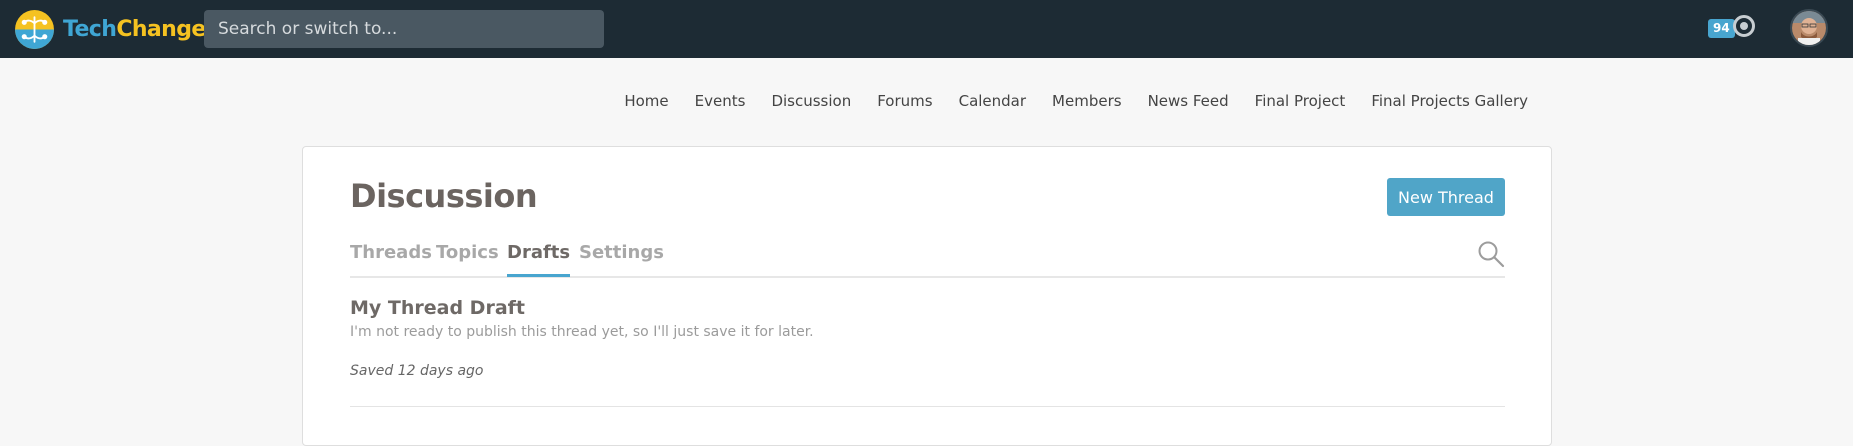 This screenshot has width=1853, height=446. I want to click on brand-name: TechChange, so click(134, 29).